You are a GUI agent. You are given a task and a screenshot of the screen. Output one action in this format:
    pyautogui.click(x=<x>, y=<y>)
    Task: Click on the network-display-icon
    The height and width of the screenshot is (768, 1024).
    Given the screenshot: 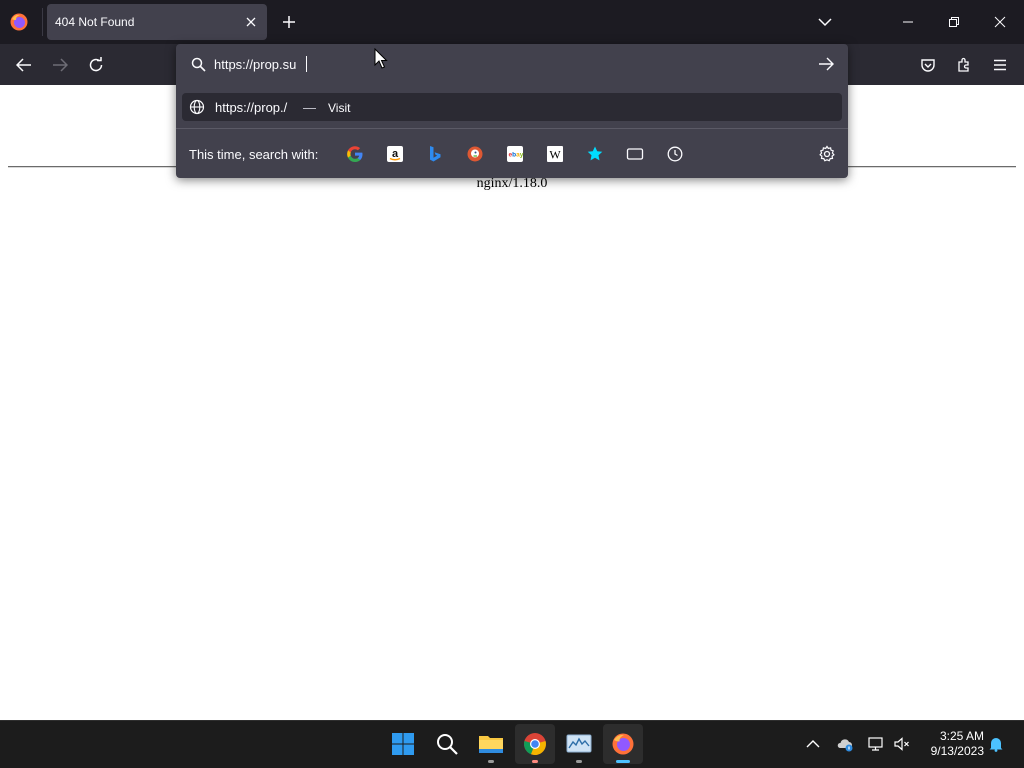 What is the action you would take?
    pyautogui.click(x=876, y=744)
    